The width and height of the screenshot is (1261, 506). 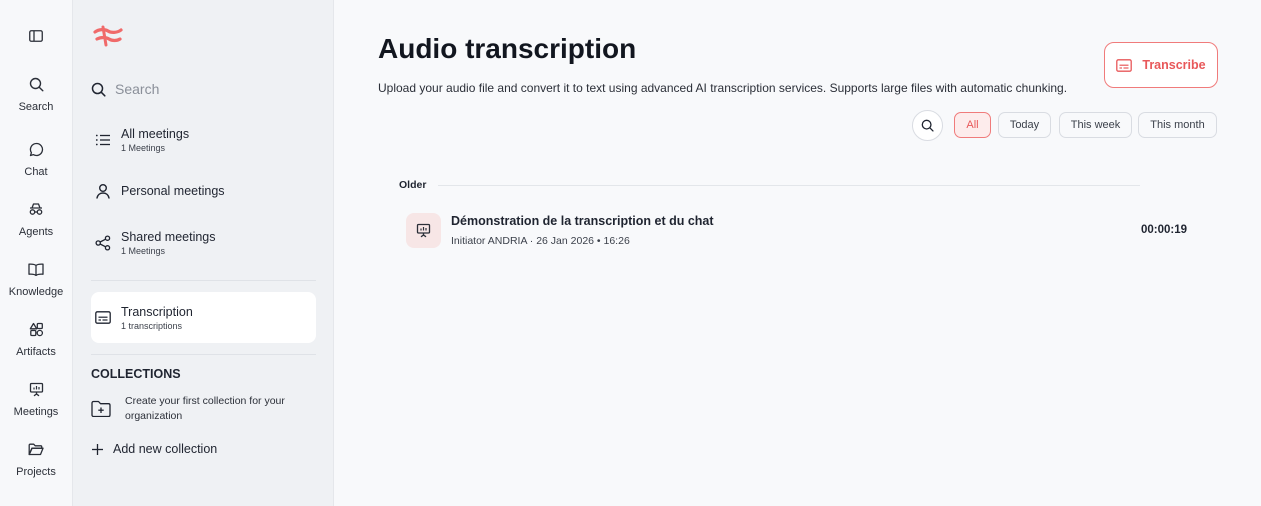 I want to click on rail-item-artifacts: Artifacts, so click(x=36, y=346).